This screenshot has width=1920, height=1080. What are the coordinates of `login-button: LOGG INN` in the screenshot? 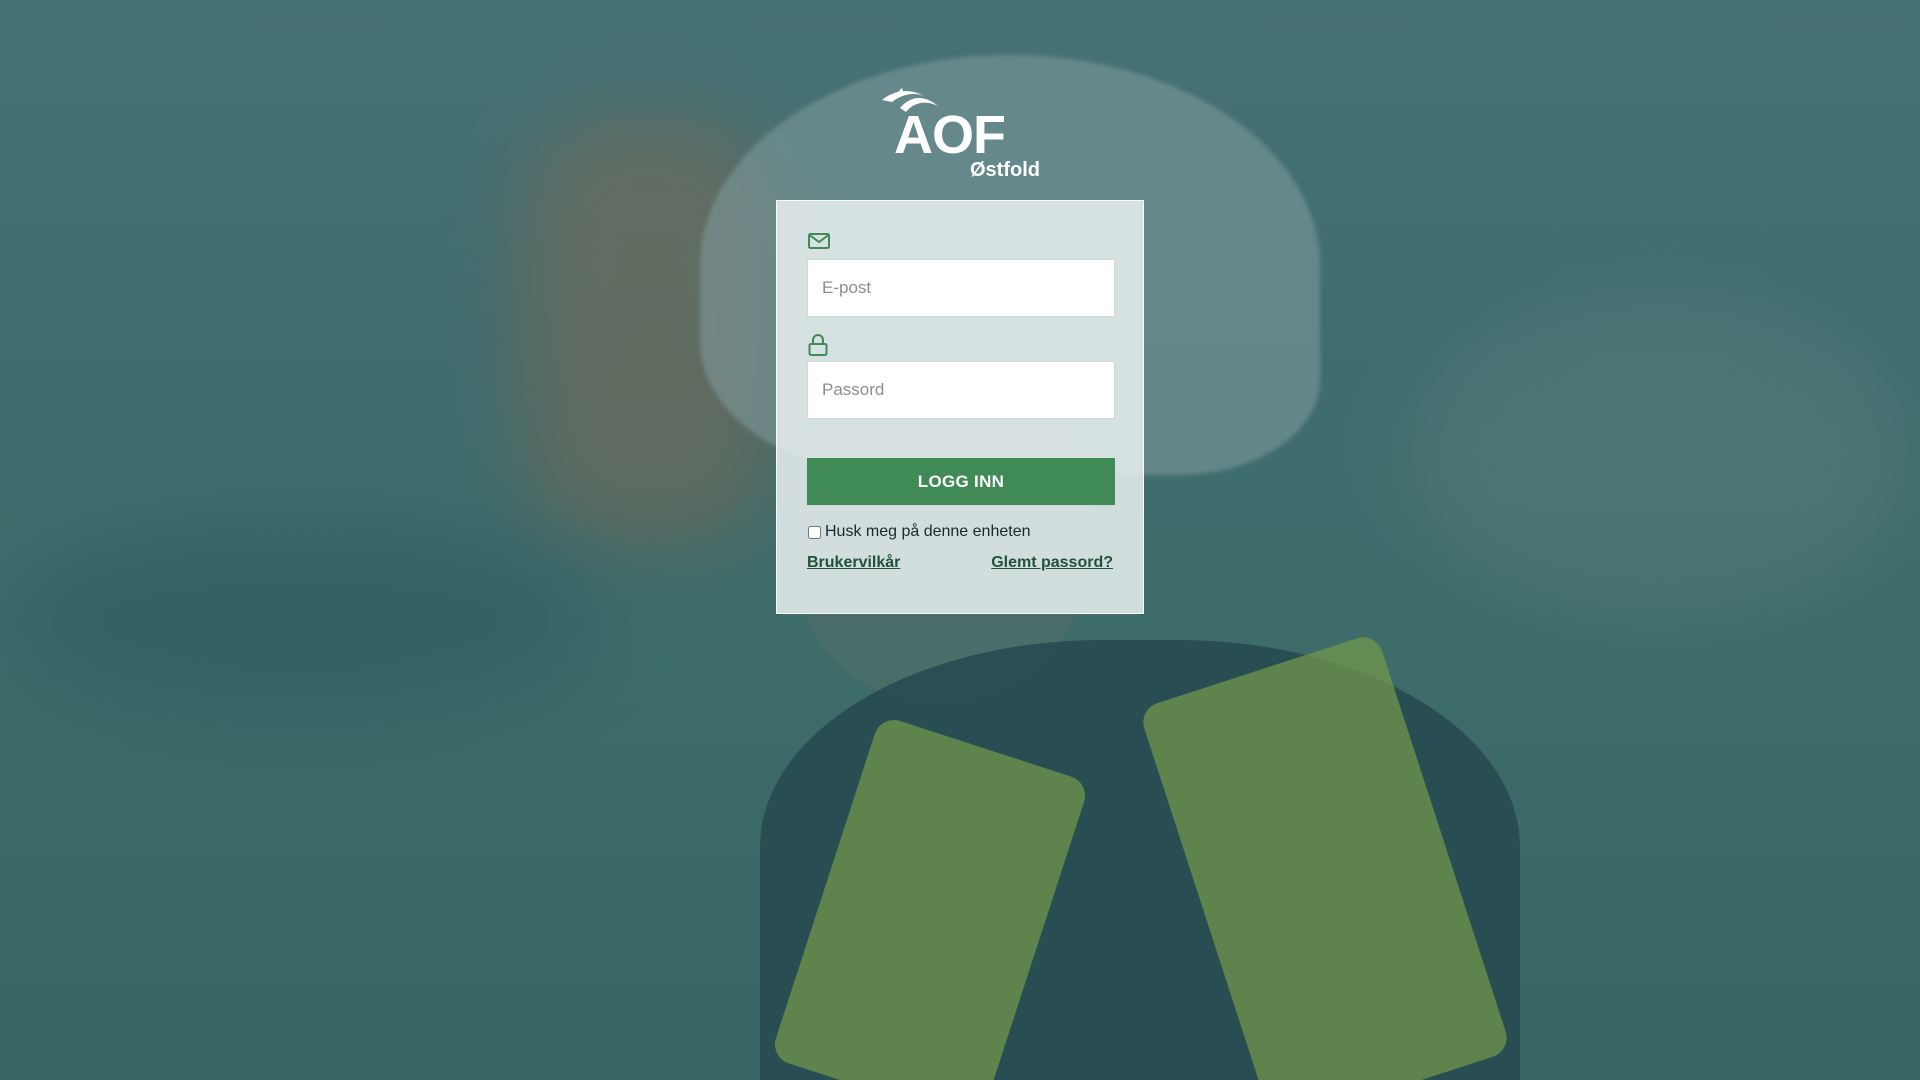 It's located at (961, 481).